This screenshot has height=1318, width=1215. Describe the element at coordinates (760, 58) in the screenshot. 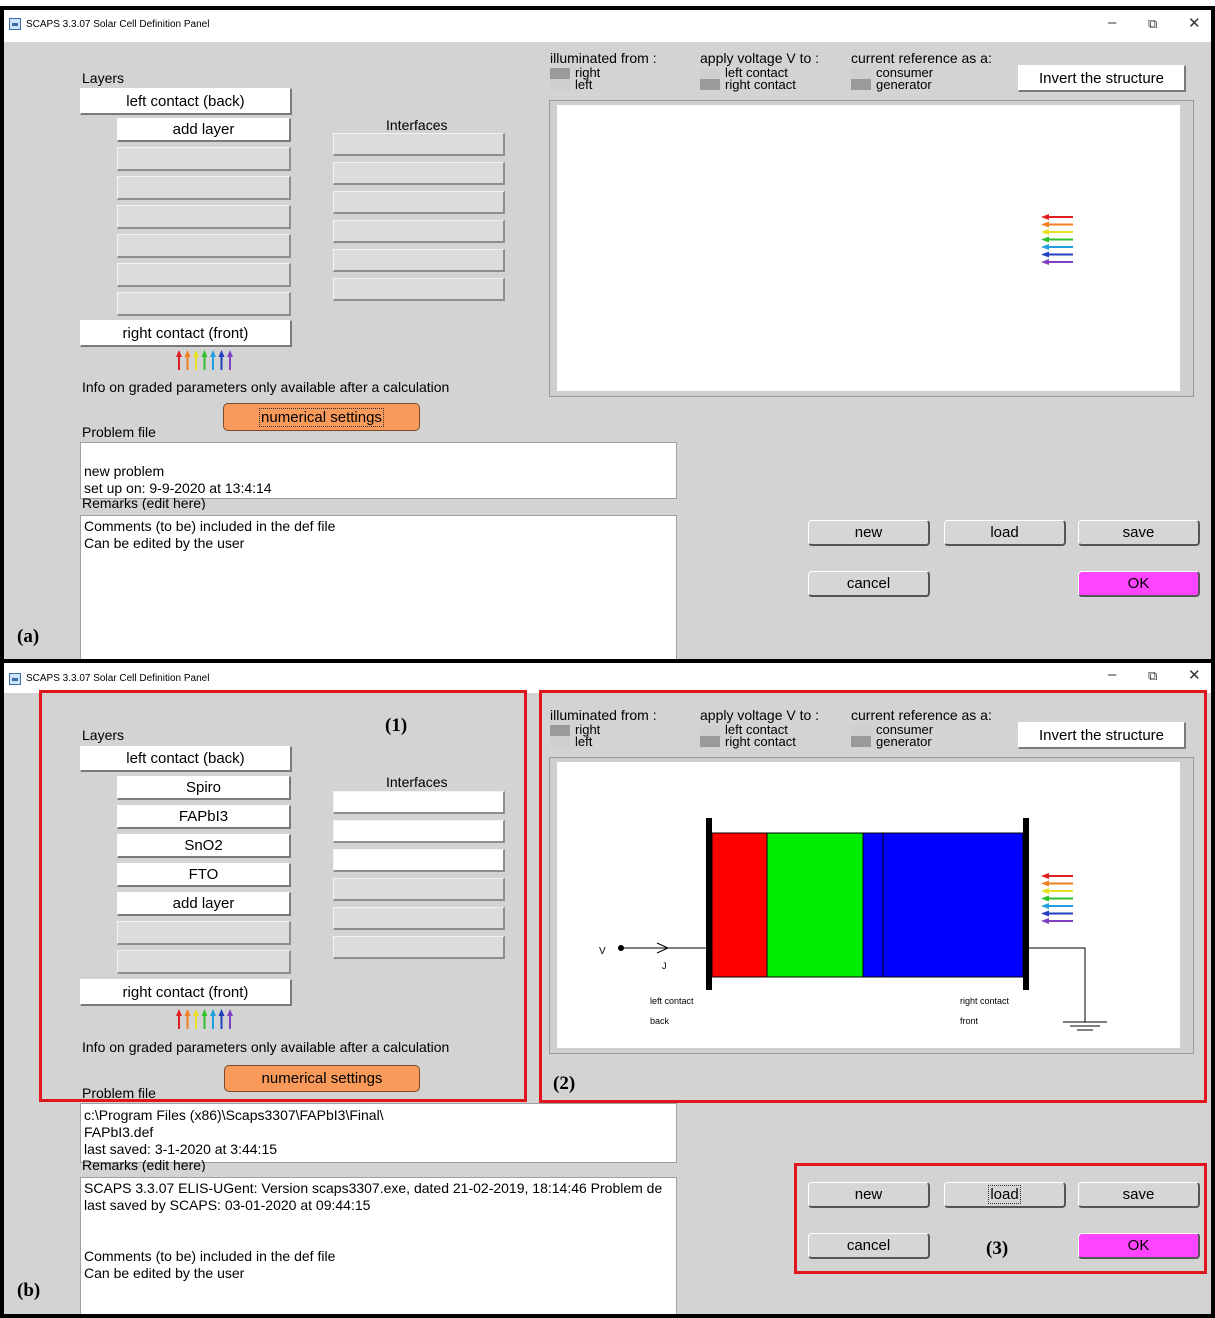

I see `apply-voltage-label: apply voltage V to :` at that location.